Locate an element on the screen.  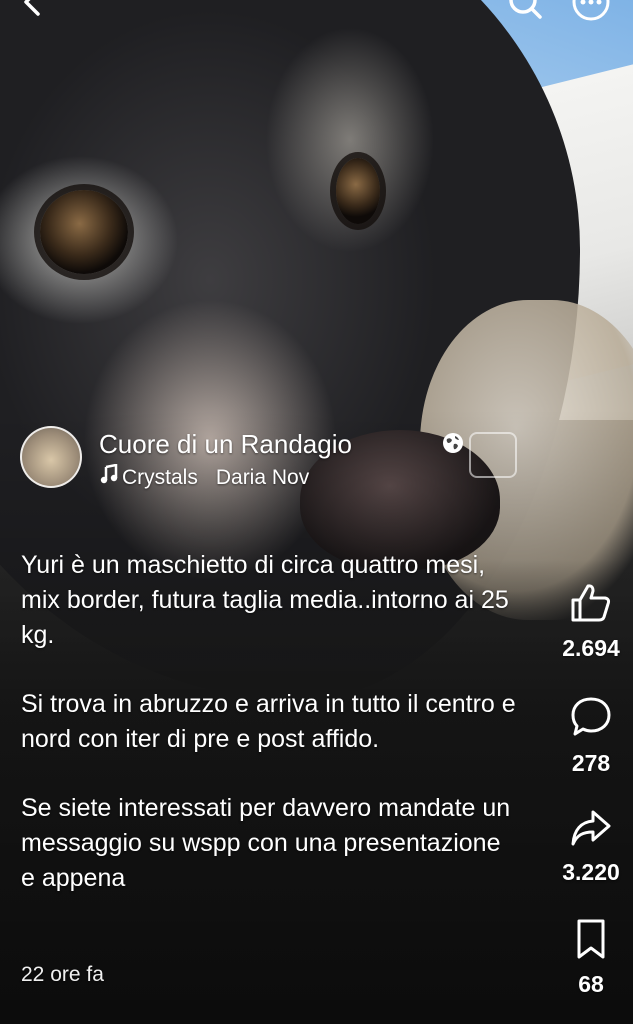
share-button: 3.220 is located at coordinates (591, 847).